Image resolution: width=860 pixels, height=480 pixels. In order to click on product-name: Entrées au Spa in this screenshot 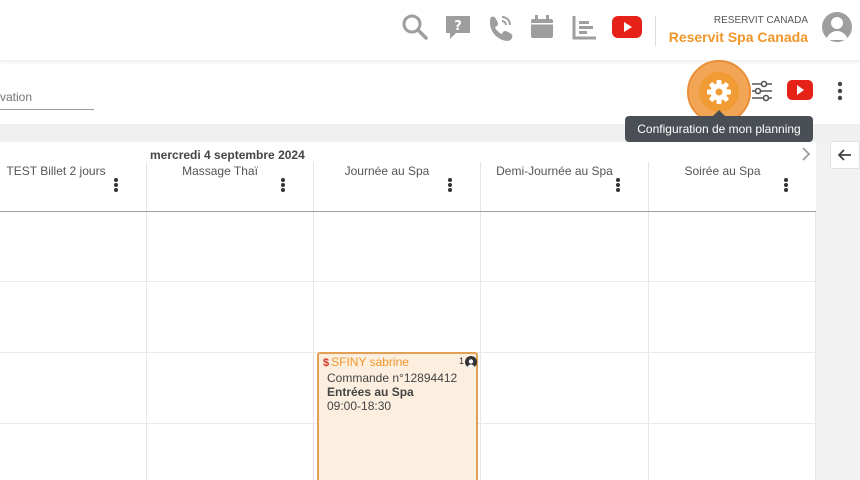, I will do `click(370, 392)`.